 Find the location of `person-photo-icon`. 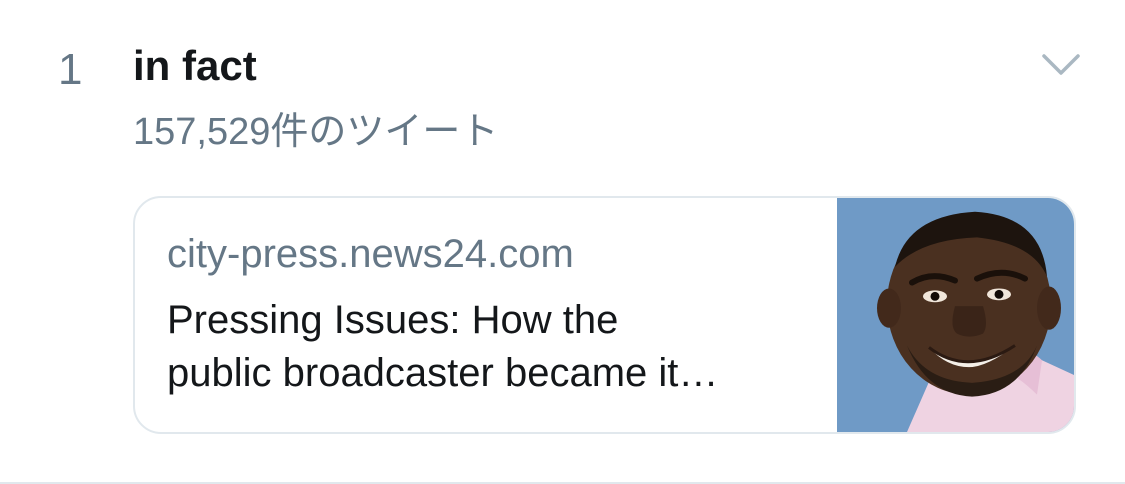

person-photo-icon is located at coordinates (955, 315).